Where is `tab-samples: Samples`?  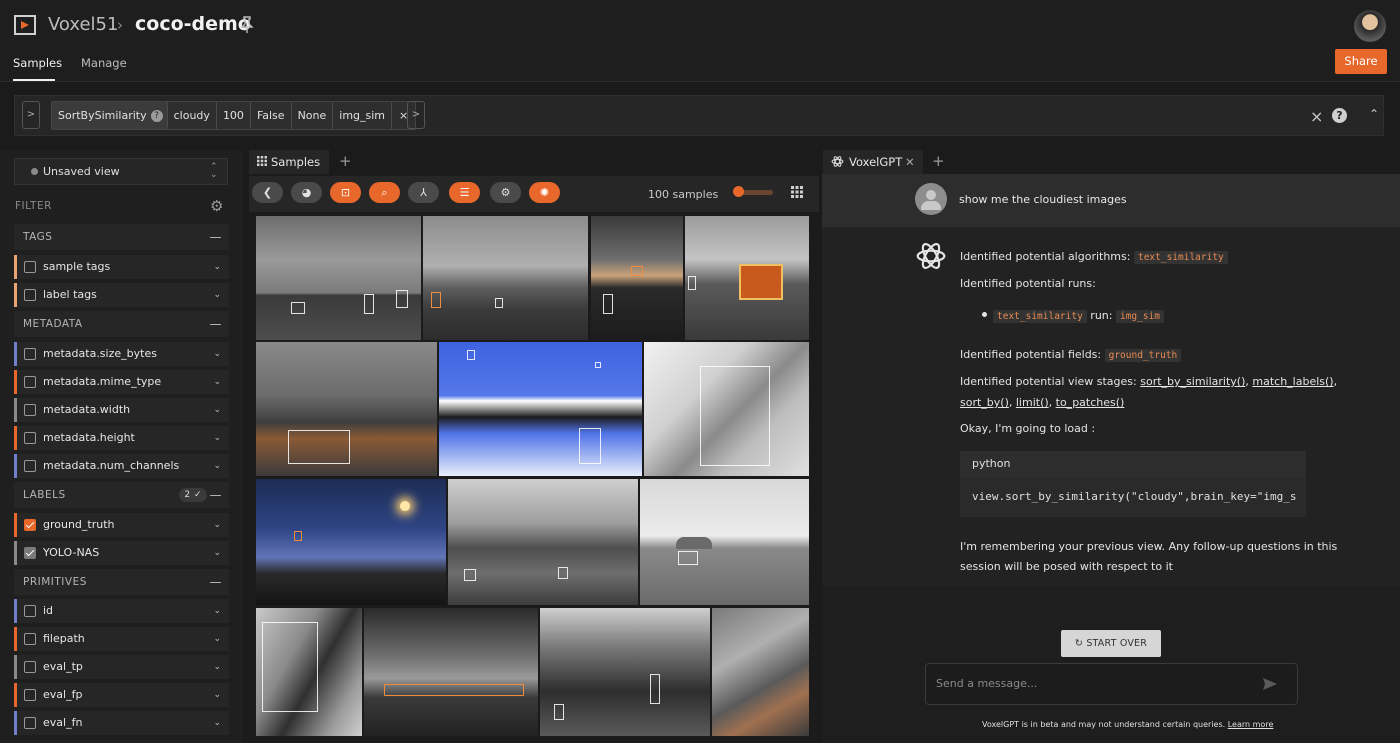 tab-samples: Samples is located at coordinates (37, 63).